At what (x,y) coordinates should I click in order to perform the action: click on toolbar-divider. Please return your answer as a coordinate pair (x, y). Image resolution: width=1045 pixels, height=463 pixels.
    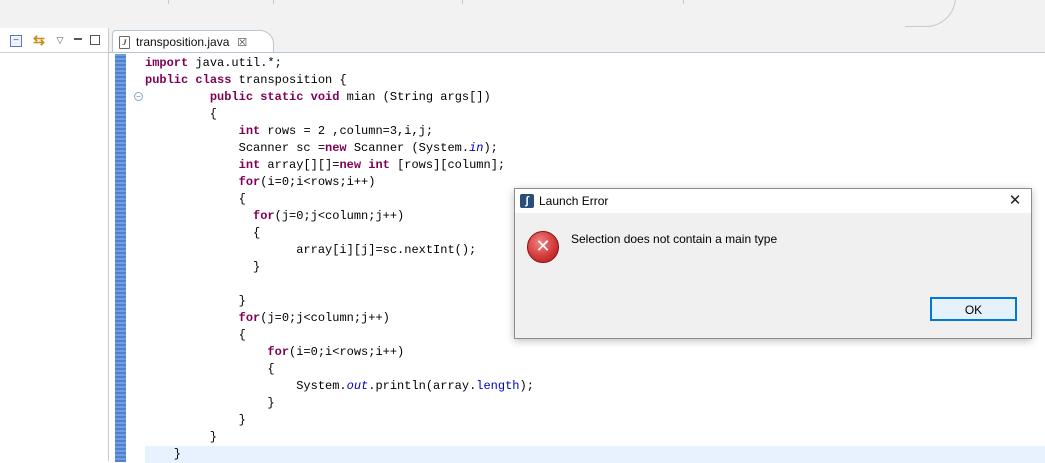
    Looking at the image, I should click on (930, 13).